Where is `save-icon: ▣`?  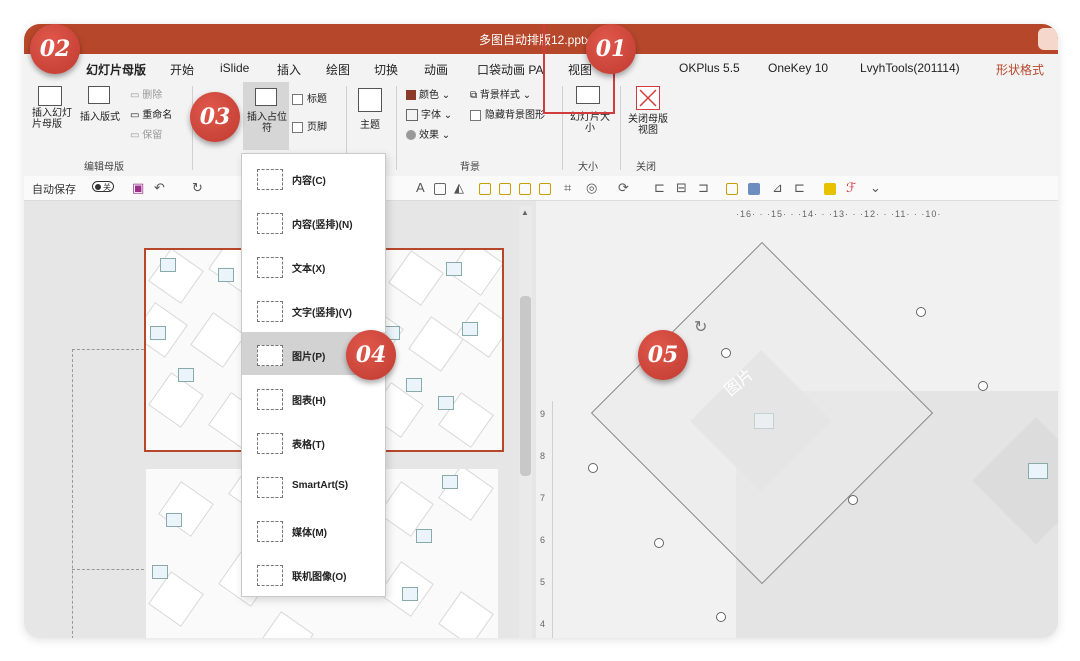 save-icon: ▣ is located at coordinates (138, 188).